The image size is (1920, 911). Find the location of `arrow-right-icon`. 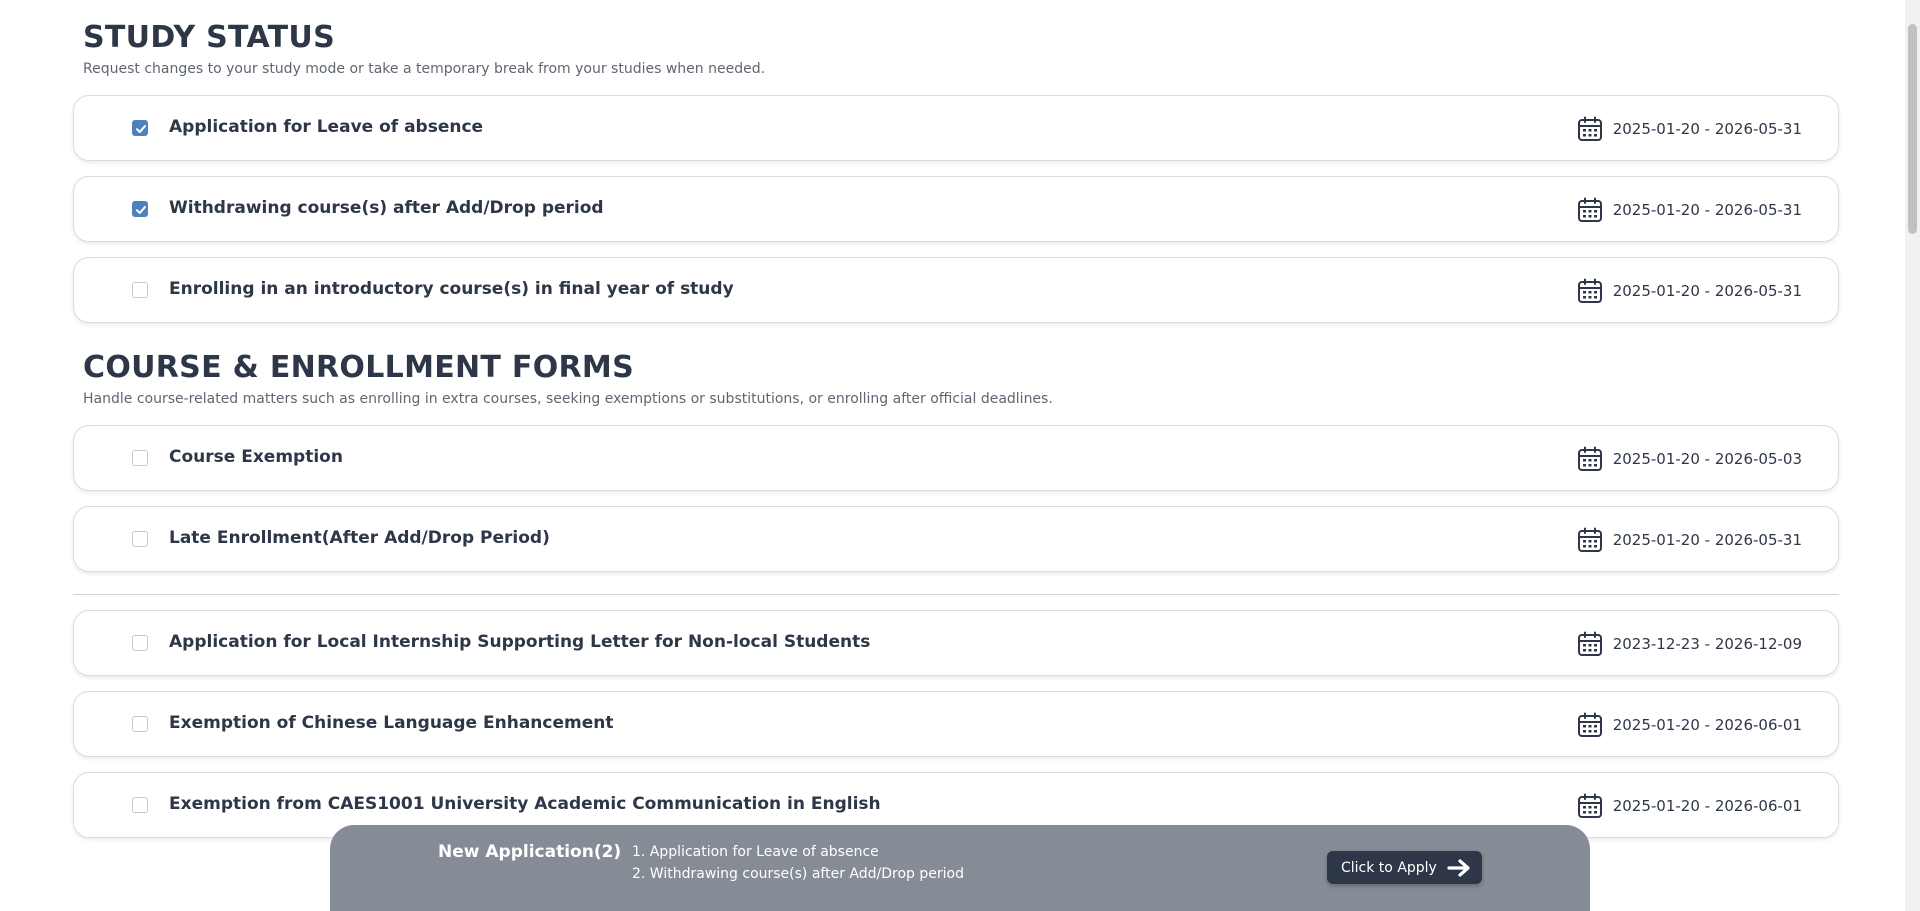

arrow-right-icon is located at coordinates (1458, 867).